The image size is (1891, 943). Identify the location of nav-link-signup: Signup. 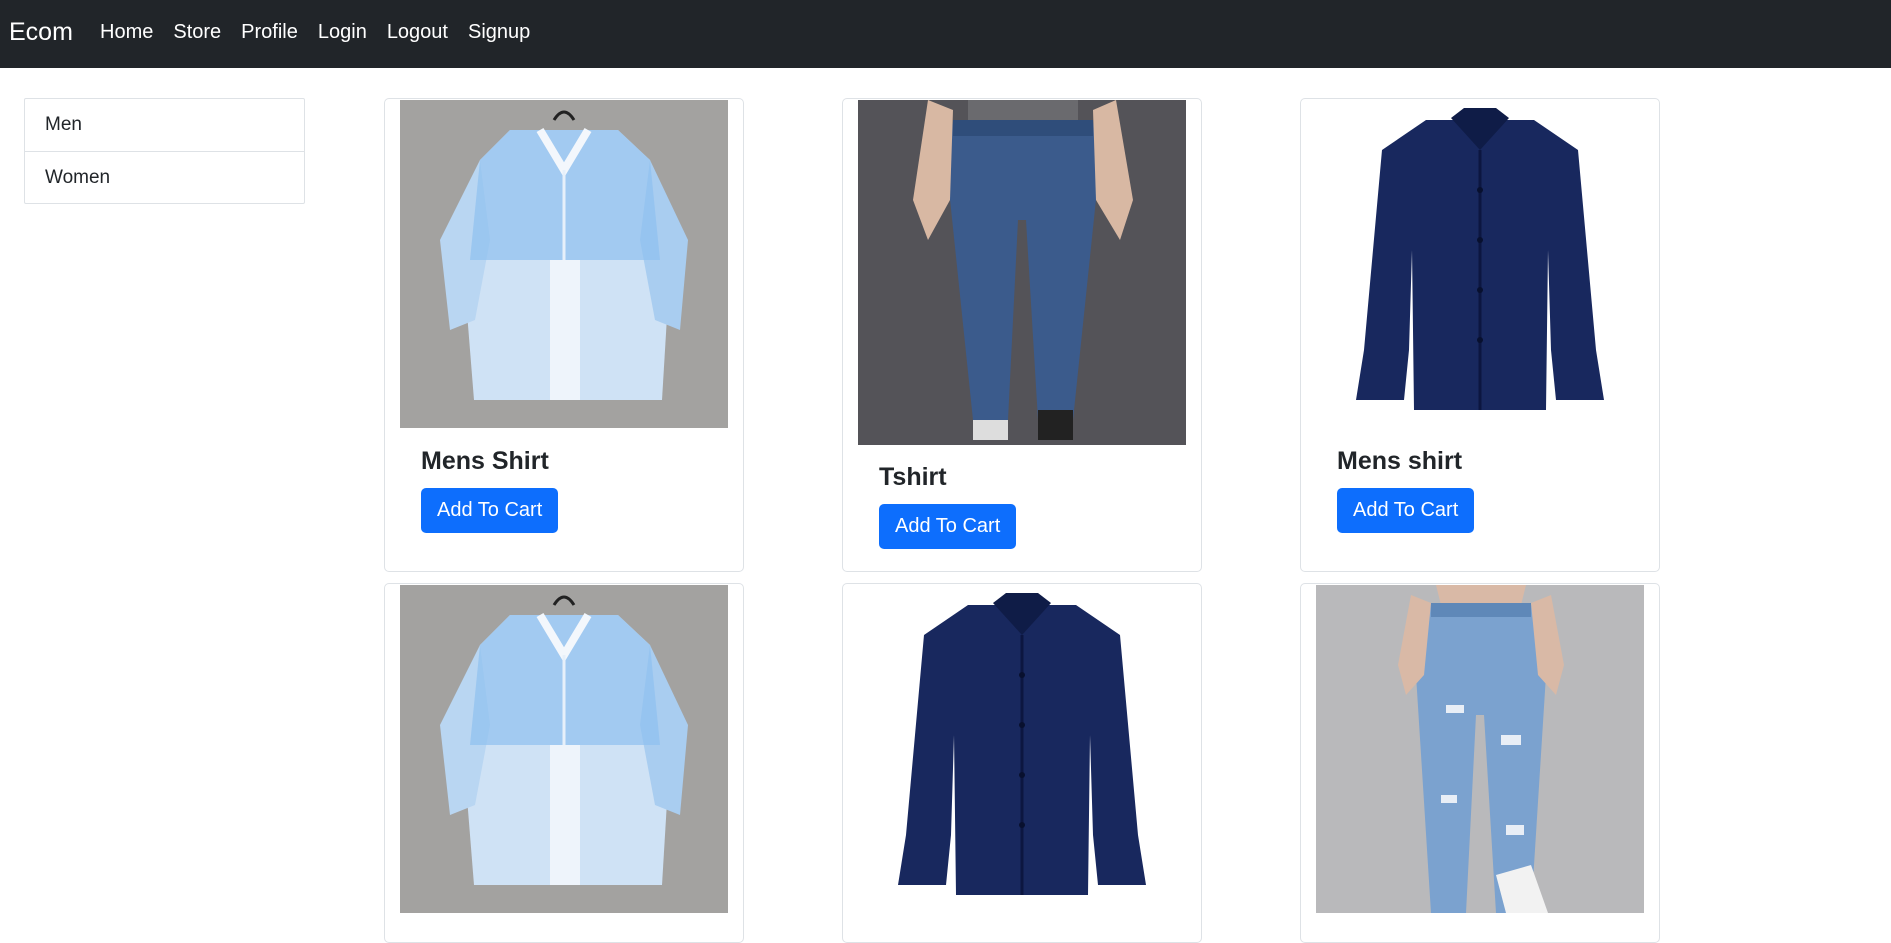
(499, 32).